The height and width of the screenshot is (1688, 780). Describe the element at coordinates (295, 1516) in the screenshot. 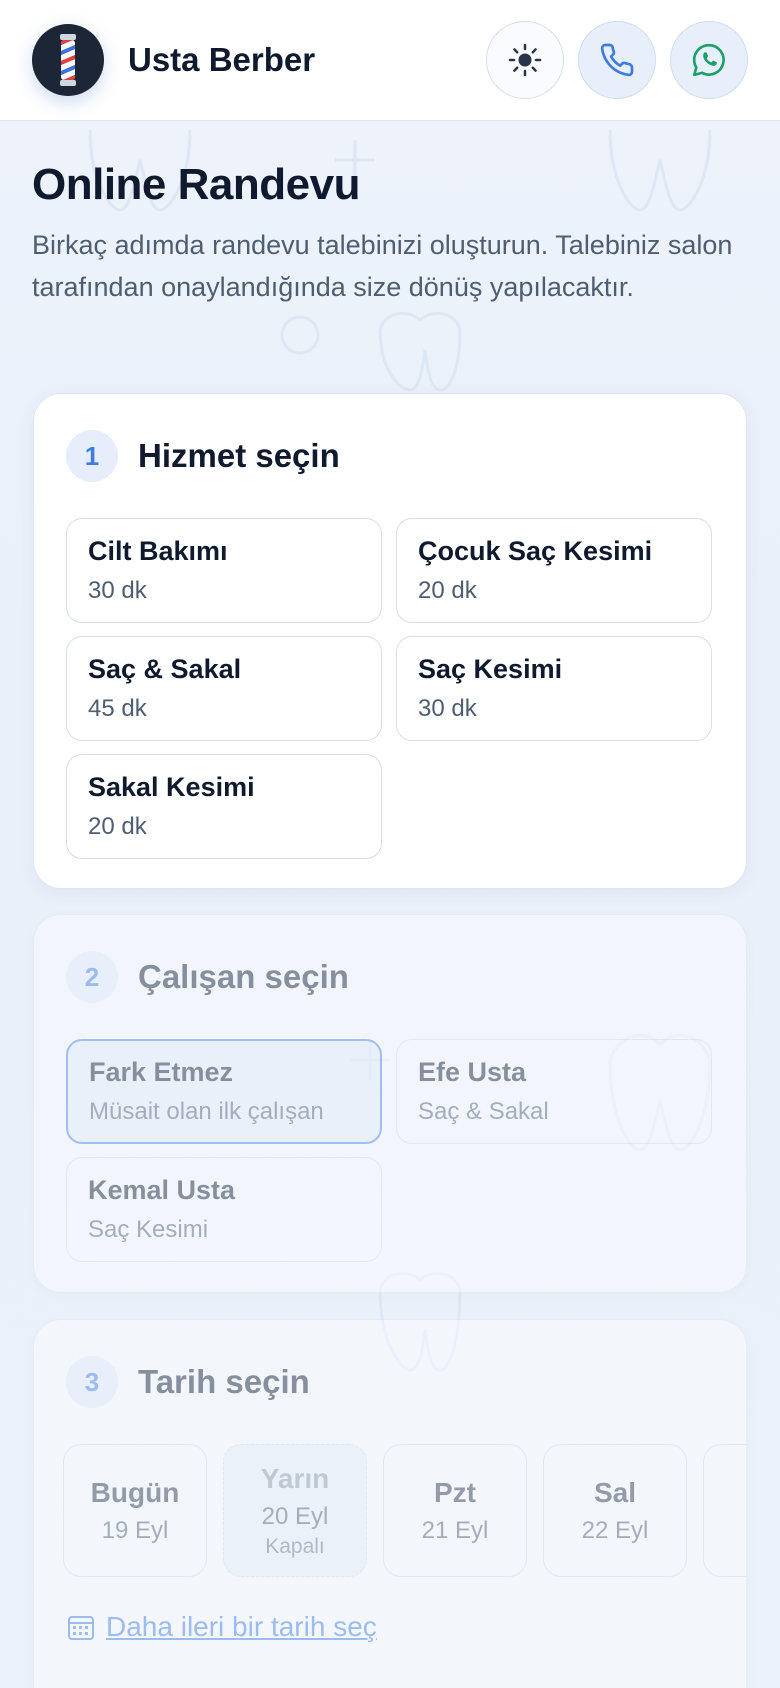

I see `date-value: 20 Eyl` at that location.